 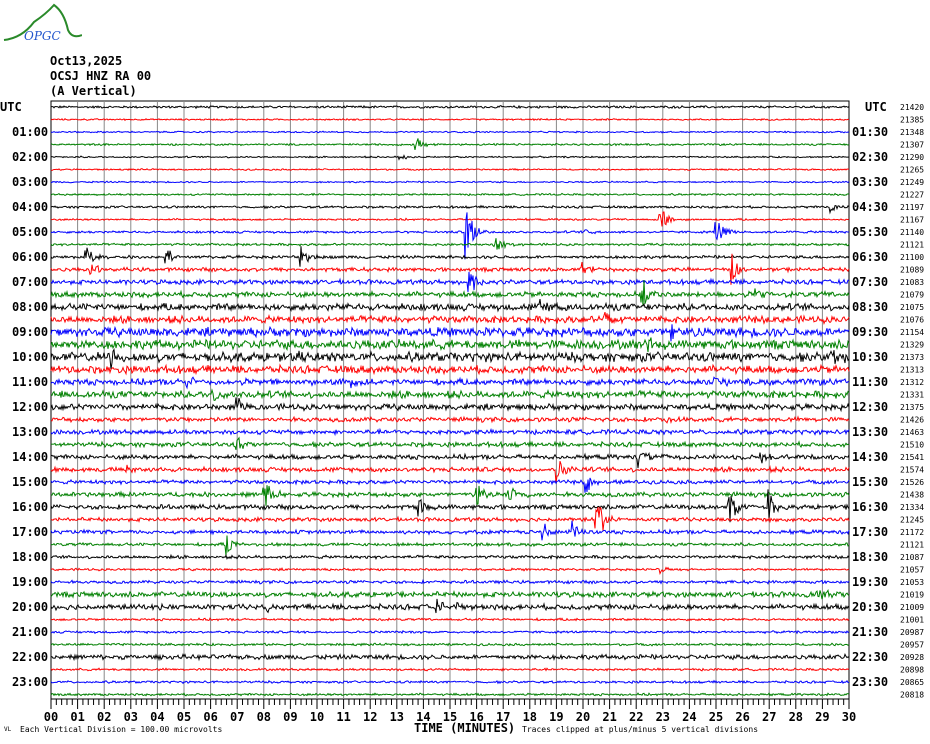 I want to click on right-row-value: 21463, so click(x=912, y=432).